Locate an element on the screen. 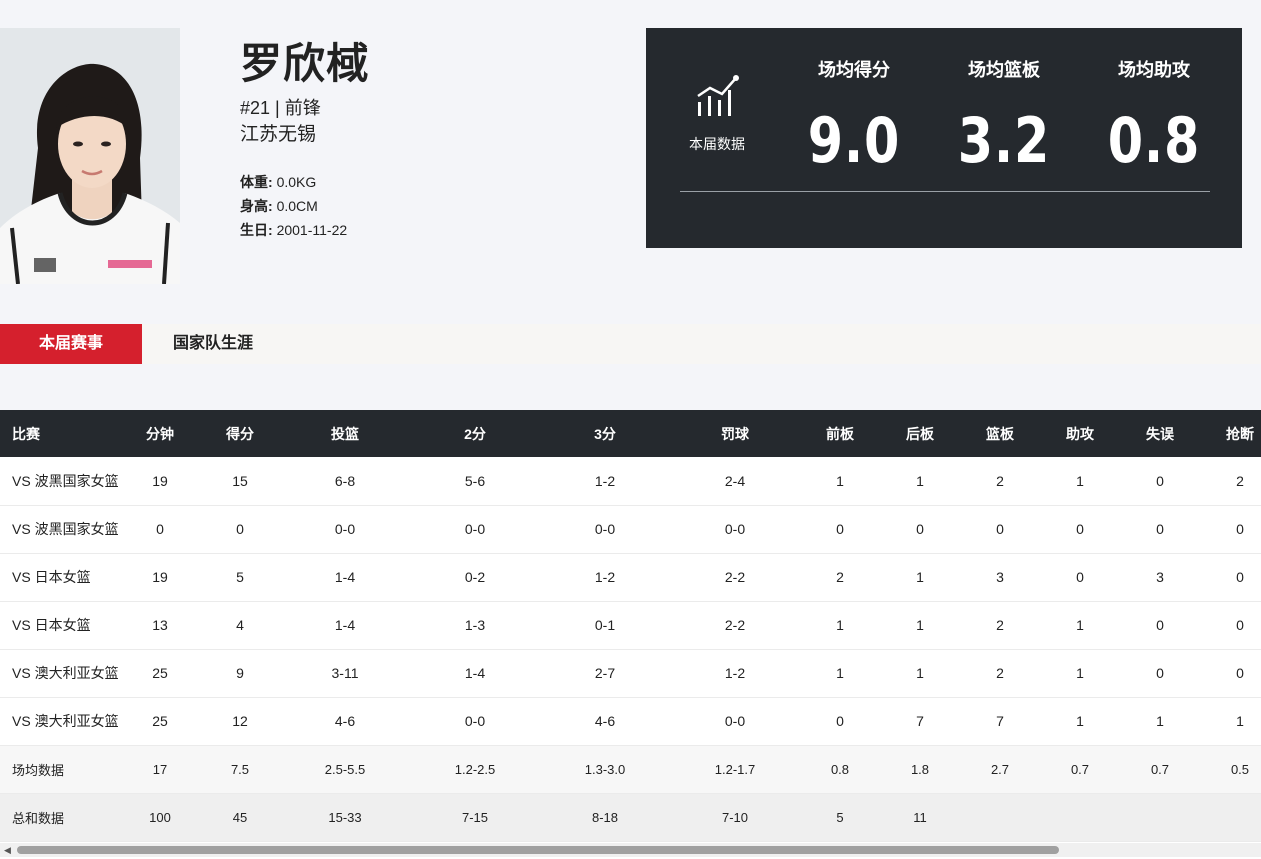 This screenshot has height=859, width=1261. table-cell: 11 is located at coordinates (920, 817).